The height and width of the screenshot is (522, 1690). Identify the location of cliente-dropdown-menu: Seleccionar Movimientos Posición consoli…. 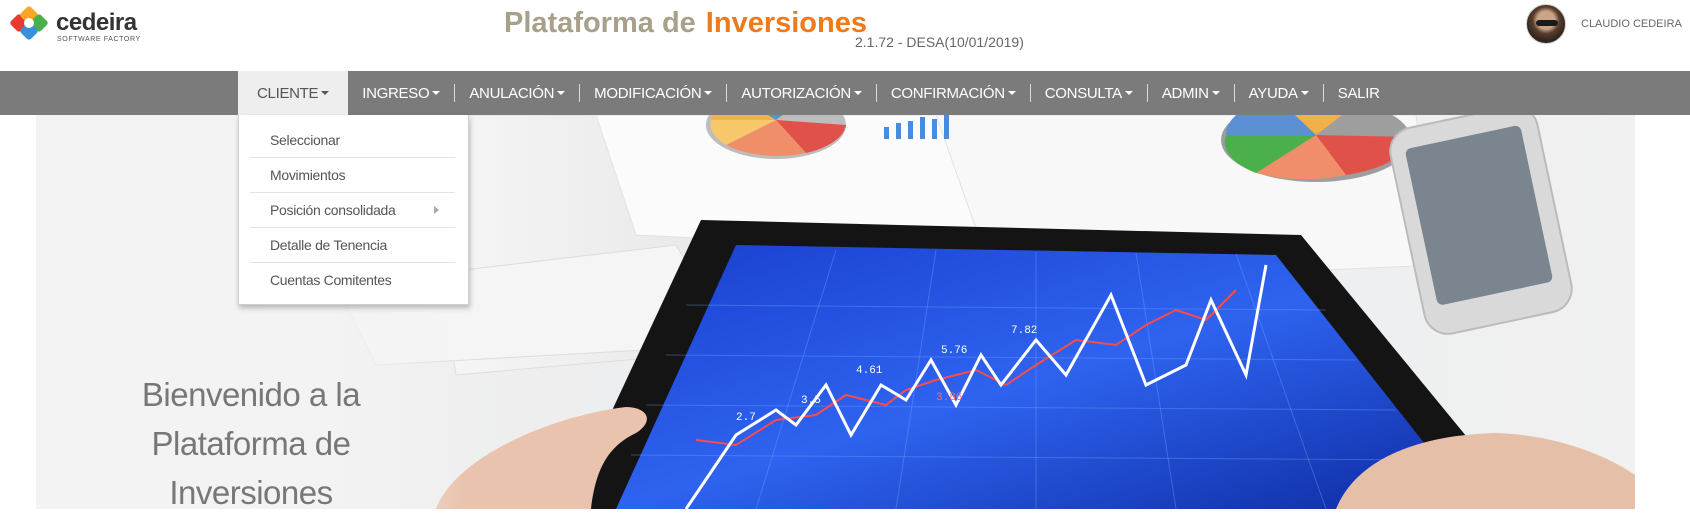
(353, 210).